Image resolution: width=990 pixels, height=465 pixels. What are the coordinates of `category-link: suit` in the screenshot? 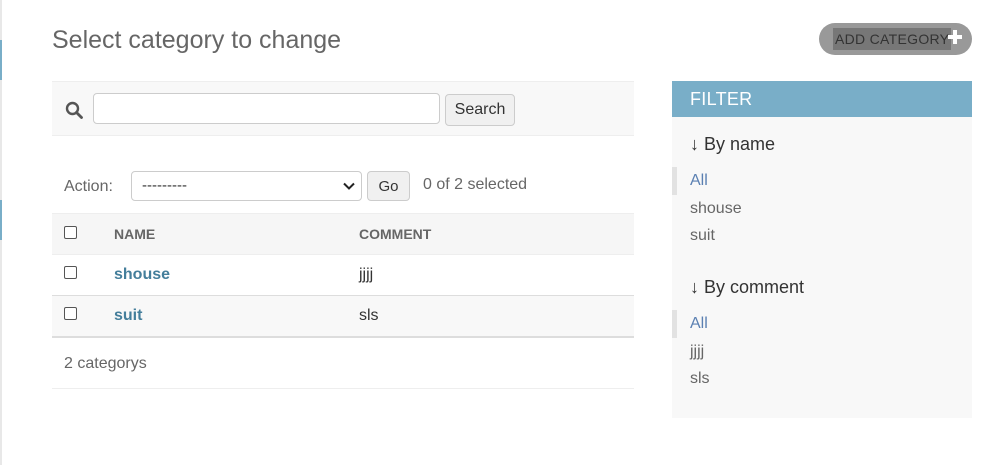 It's located at (128, 315).